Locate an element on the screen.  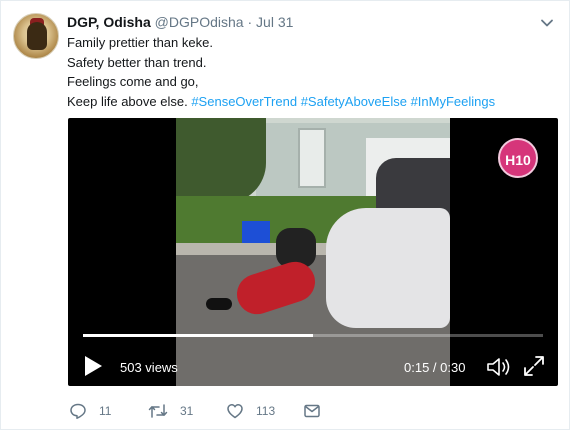
hashtag-link: #InMyFeelings is located at coordinates (453, 101).